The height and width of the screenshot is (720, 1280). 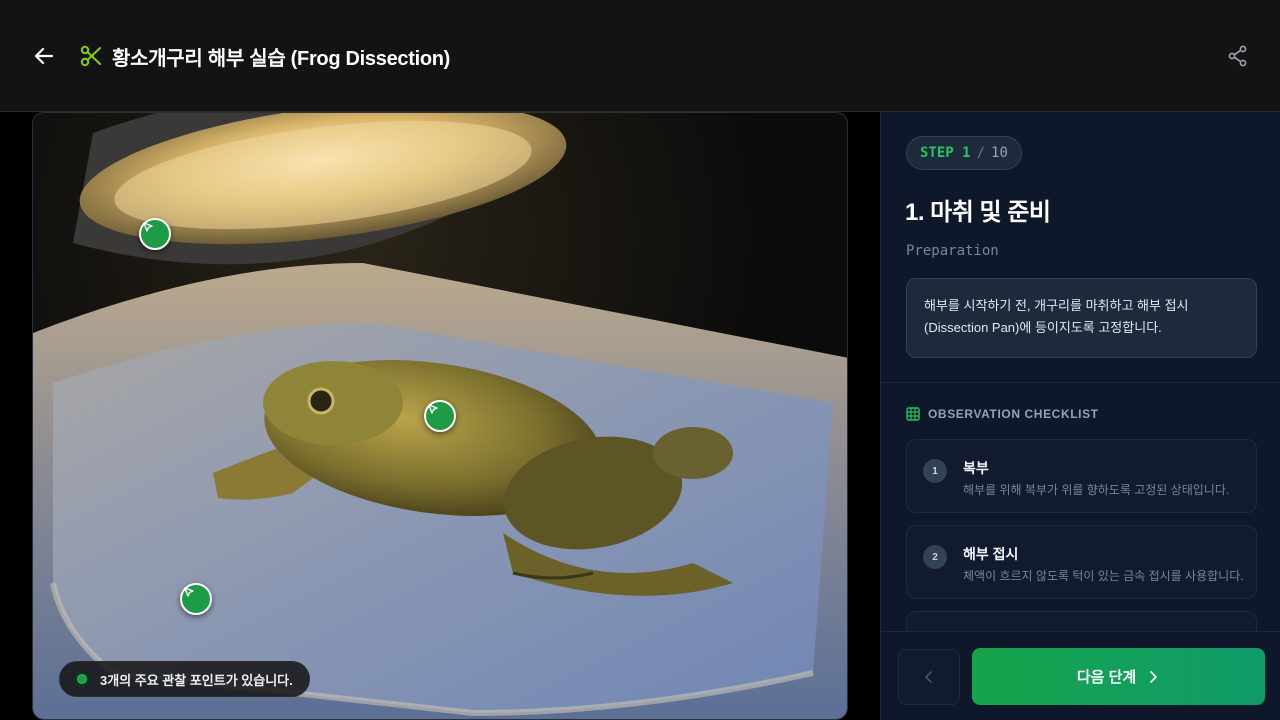 What do you see at coordinates (82, 679) in the screenshot?
I see `pulse-dot-icon` at bounding box center [82, 679].